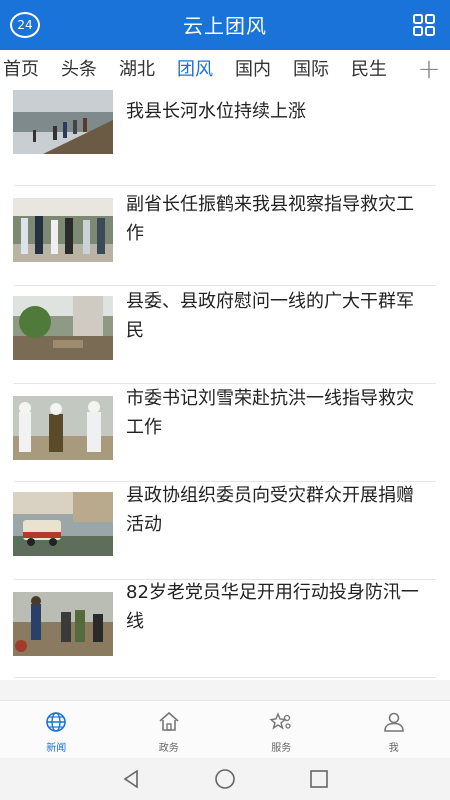 The image size is (450, 800). I want to click on tab-home: 首页, so click(25, 70).